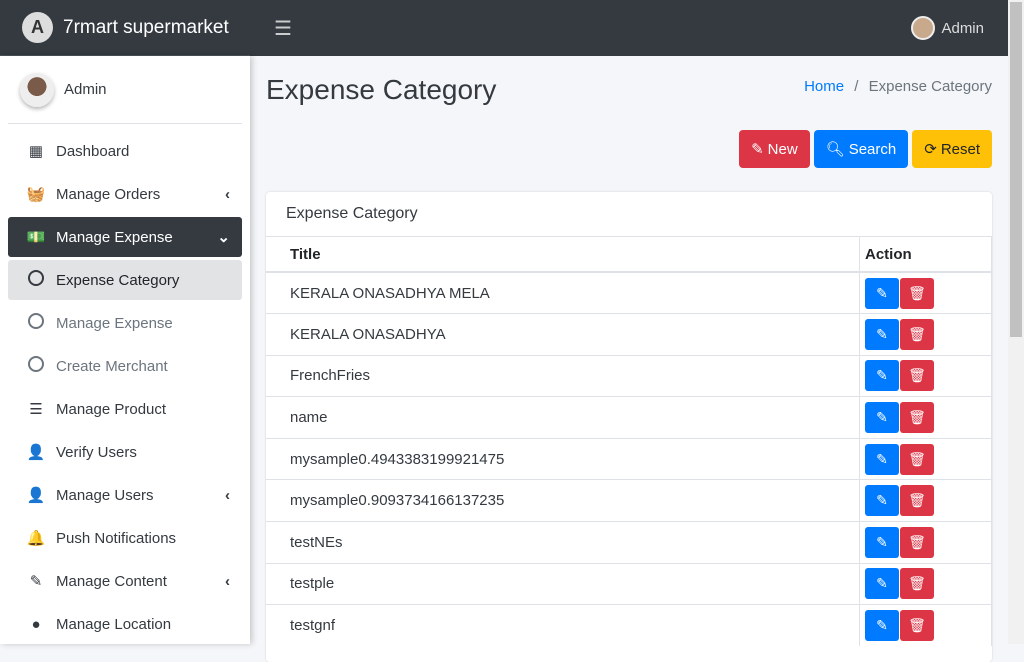 The image size is (1024, 662). Describe the element at coordinates (629, 334) in the screenshot. I see `table-row: KERALA ONASADHYA ✎ 🗑︎` at that location.